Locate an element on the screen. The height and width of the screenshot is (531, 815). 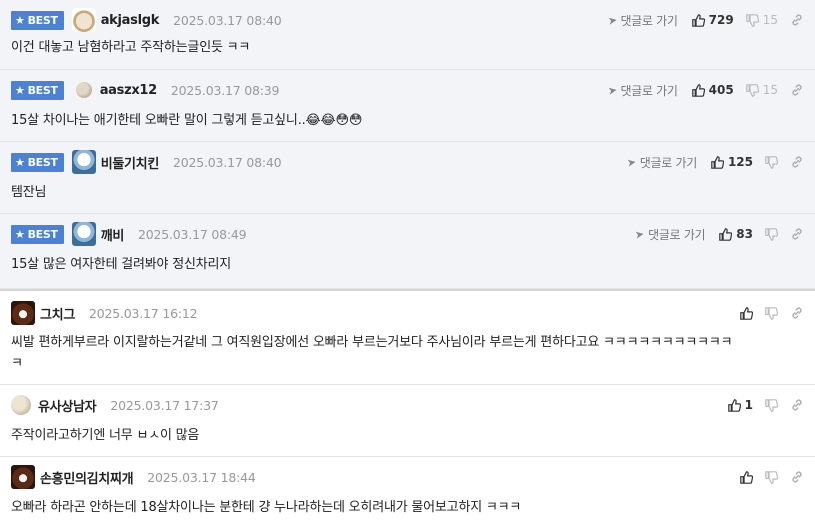
upvote-button: 125 is located at coordinates (732, 162).